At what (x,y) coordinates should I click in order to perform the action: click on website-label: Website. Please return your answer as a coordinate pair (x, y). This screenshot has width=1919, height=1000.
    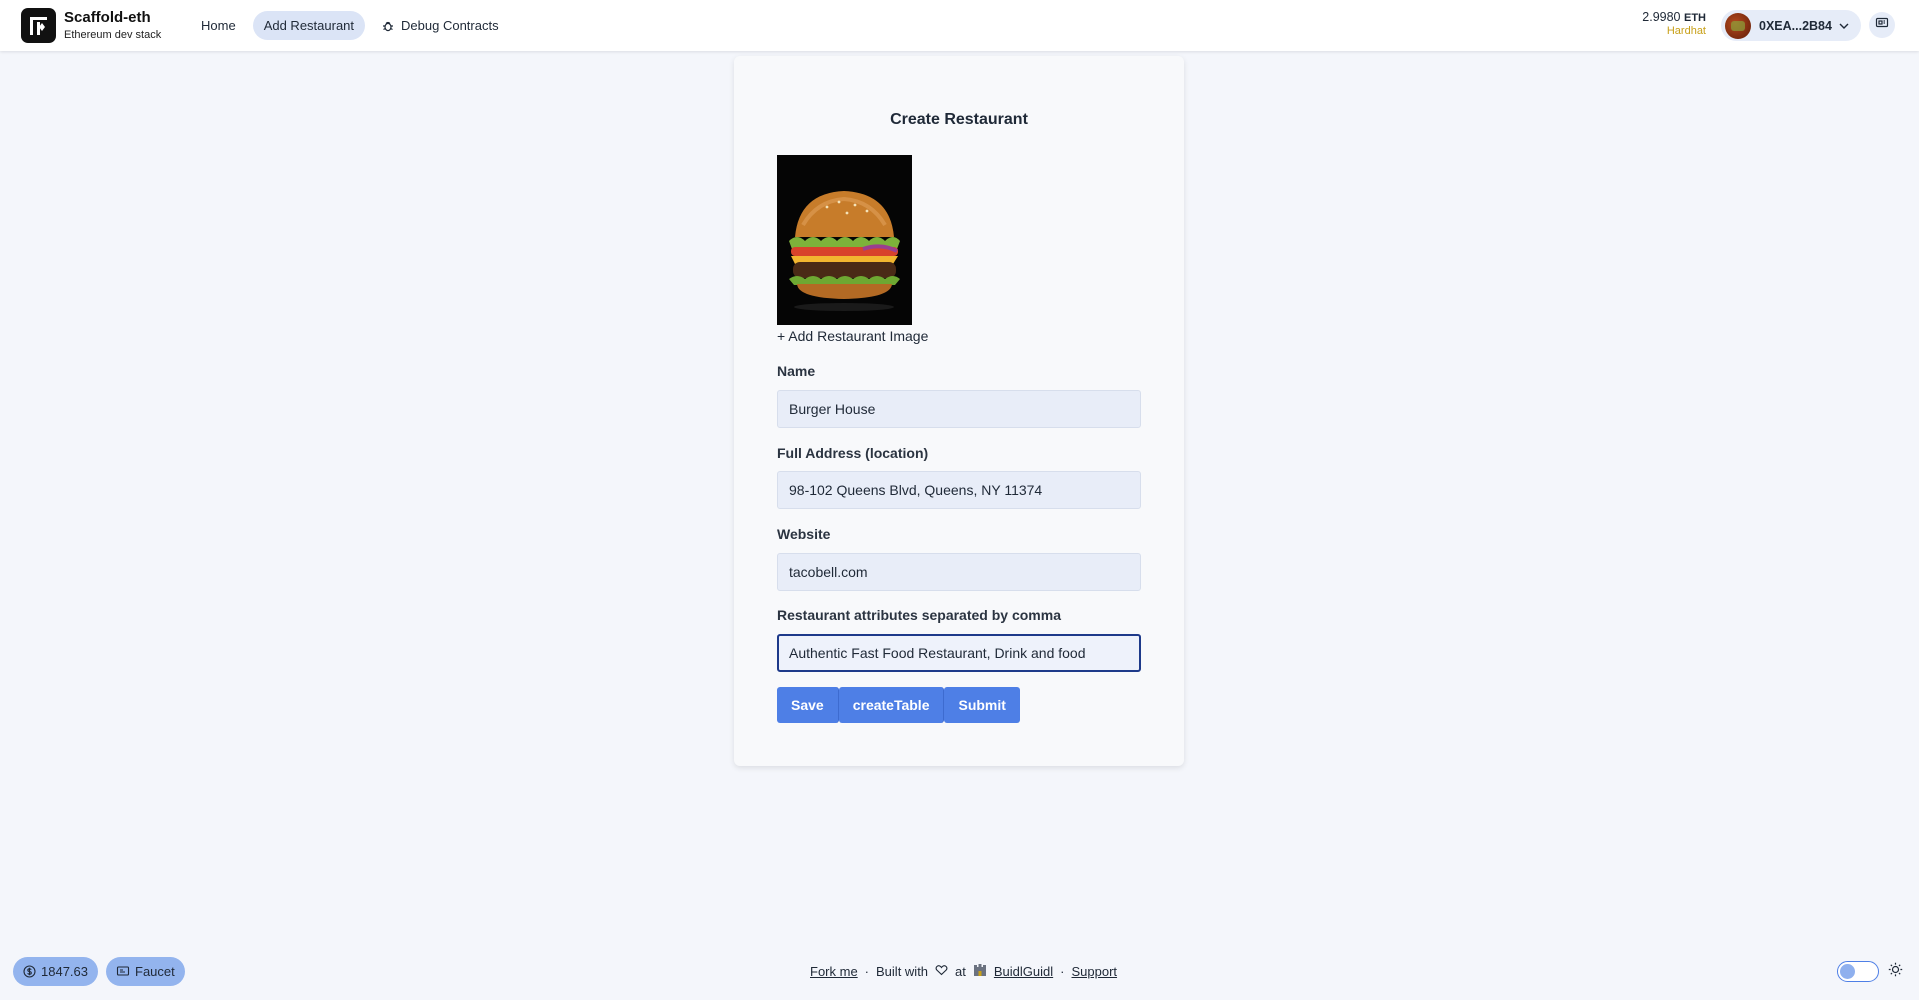
    Looking at the image, I should click on (804, 534).